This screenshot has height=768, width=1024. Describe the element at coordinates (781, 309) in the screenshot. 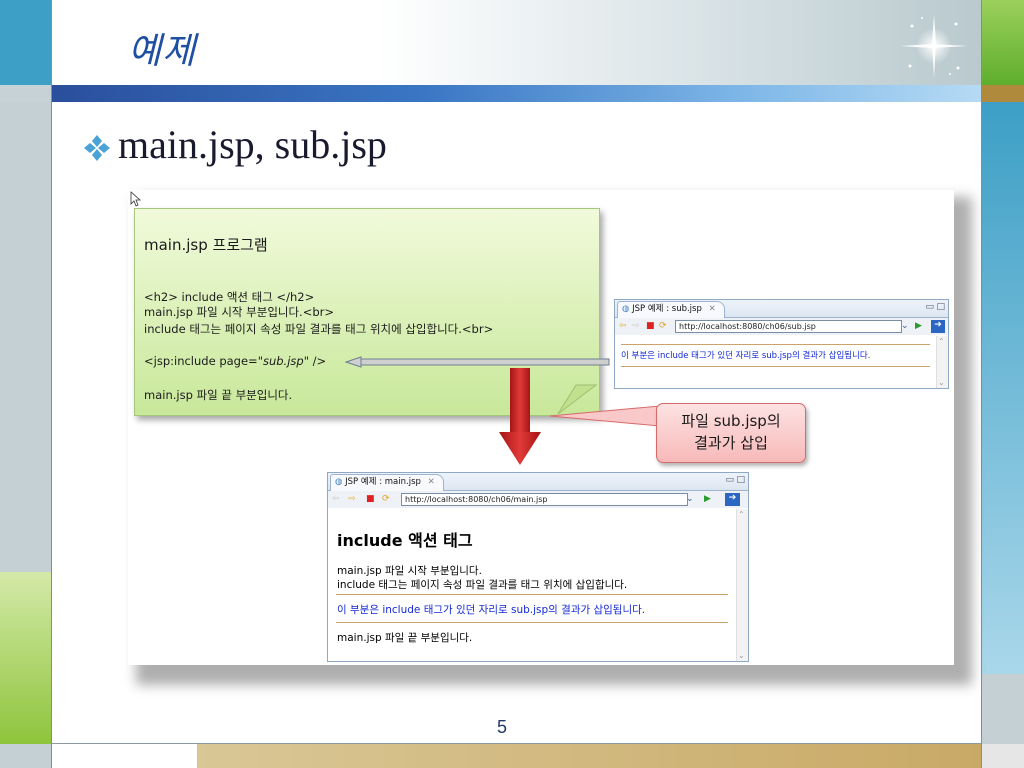

I see `tab-bar: ◍ JSP 예제 : sub.jsp ✕ ▭ □` at that location.